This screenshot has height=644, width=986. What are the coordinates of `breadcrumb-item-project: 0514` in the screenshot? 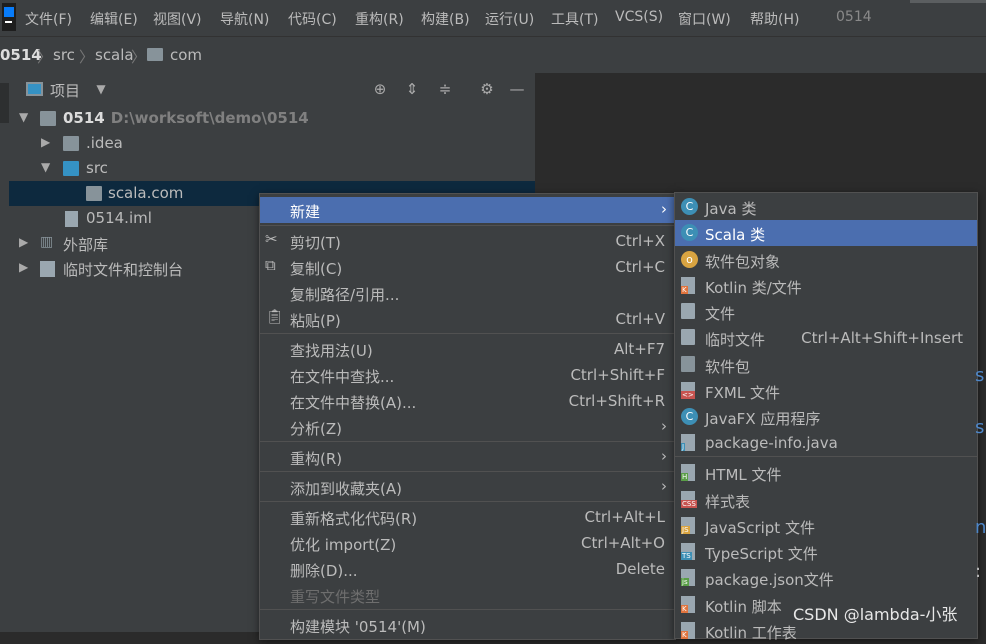 It's located at (21, 55).